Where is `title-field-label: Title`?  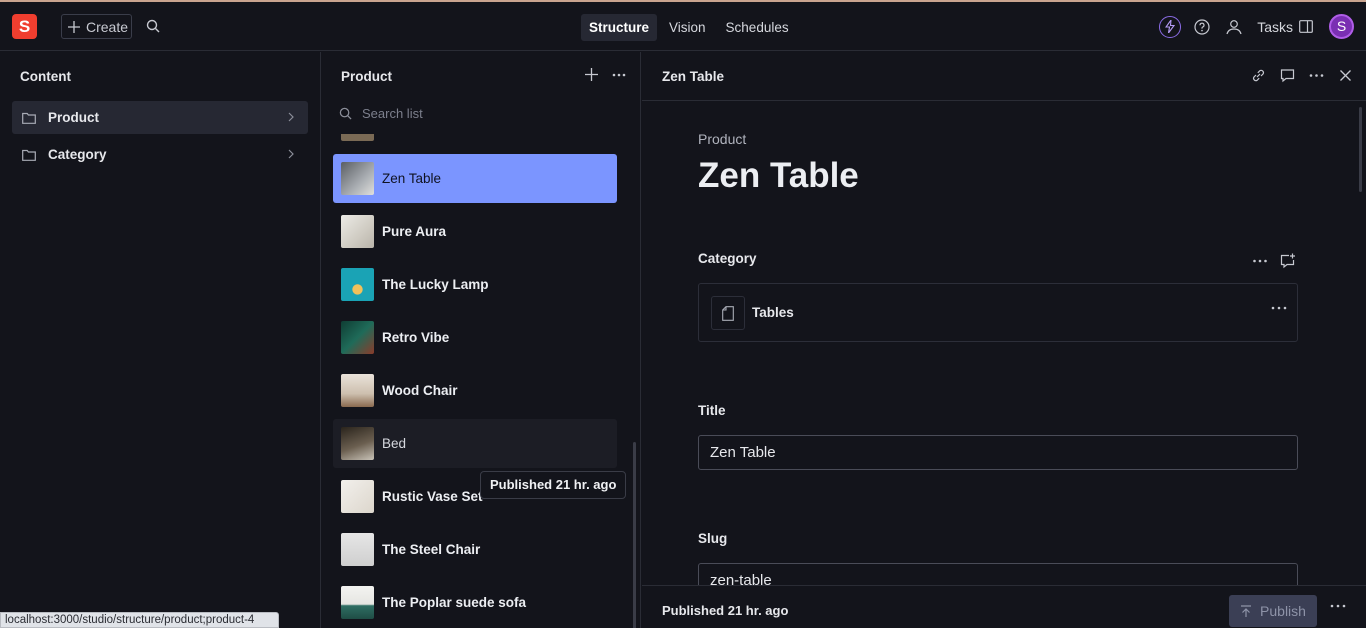 title-field-label: Title is located at coordinates (712, 410).